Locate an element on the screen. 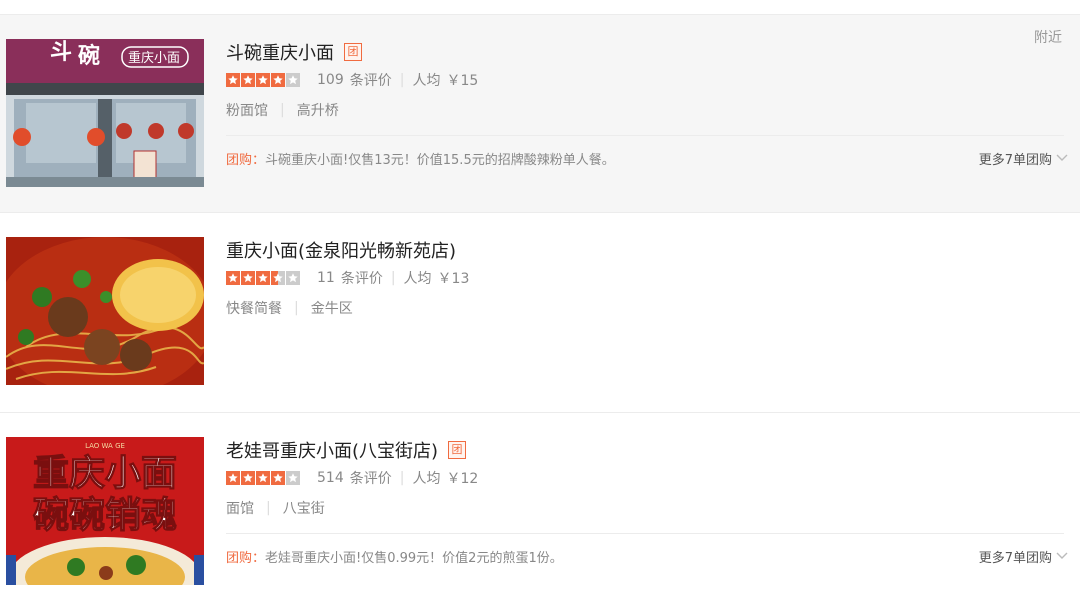 This screenshot has width=1080, height=603. category-tag: 快餐简餐 is located at coordinates (254, 308).